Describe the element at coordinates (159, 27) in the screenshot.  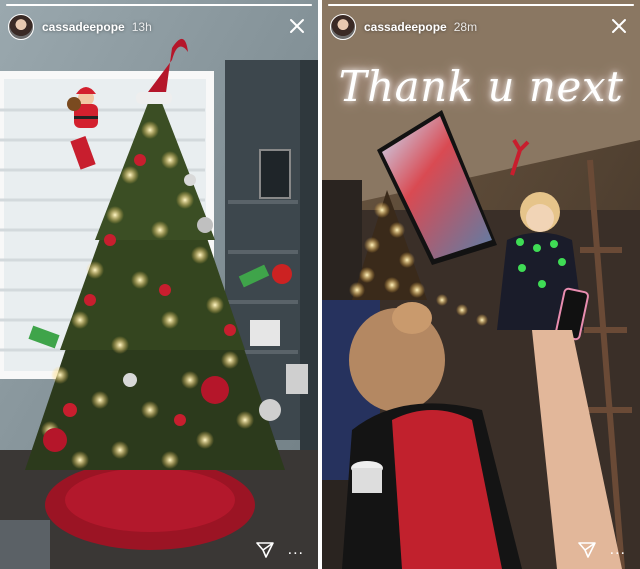
I see `story-header: cassadeepope 13h` at that location.